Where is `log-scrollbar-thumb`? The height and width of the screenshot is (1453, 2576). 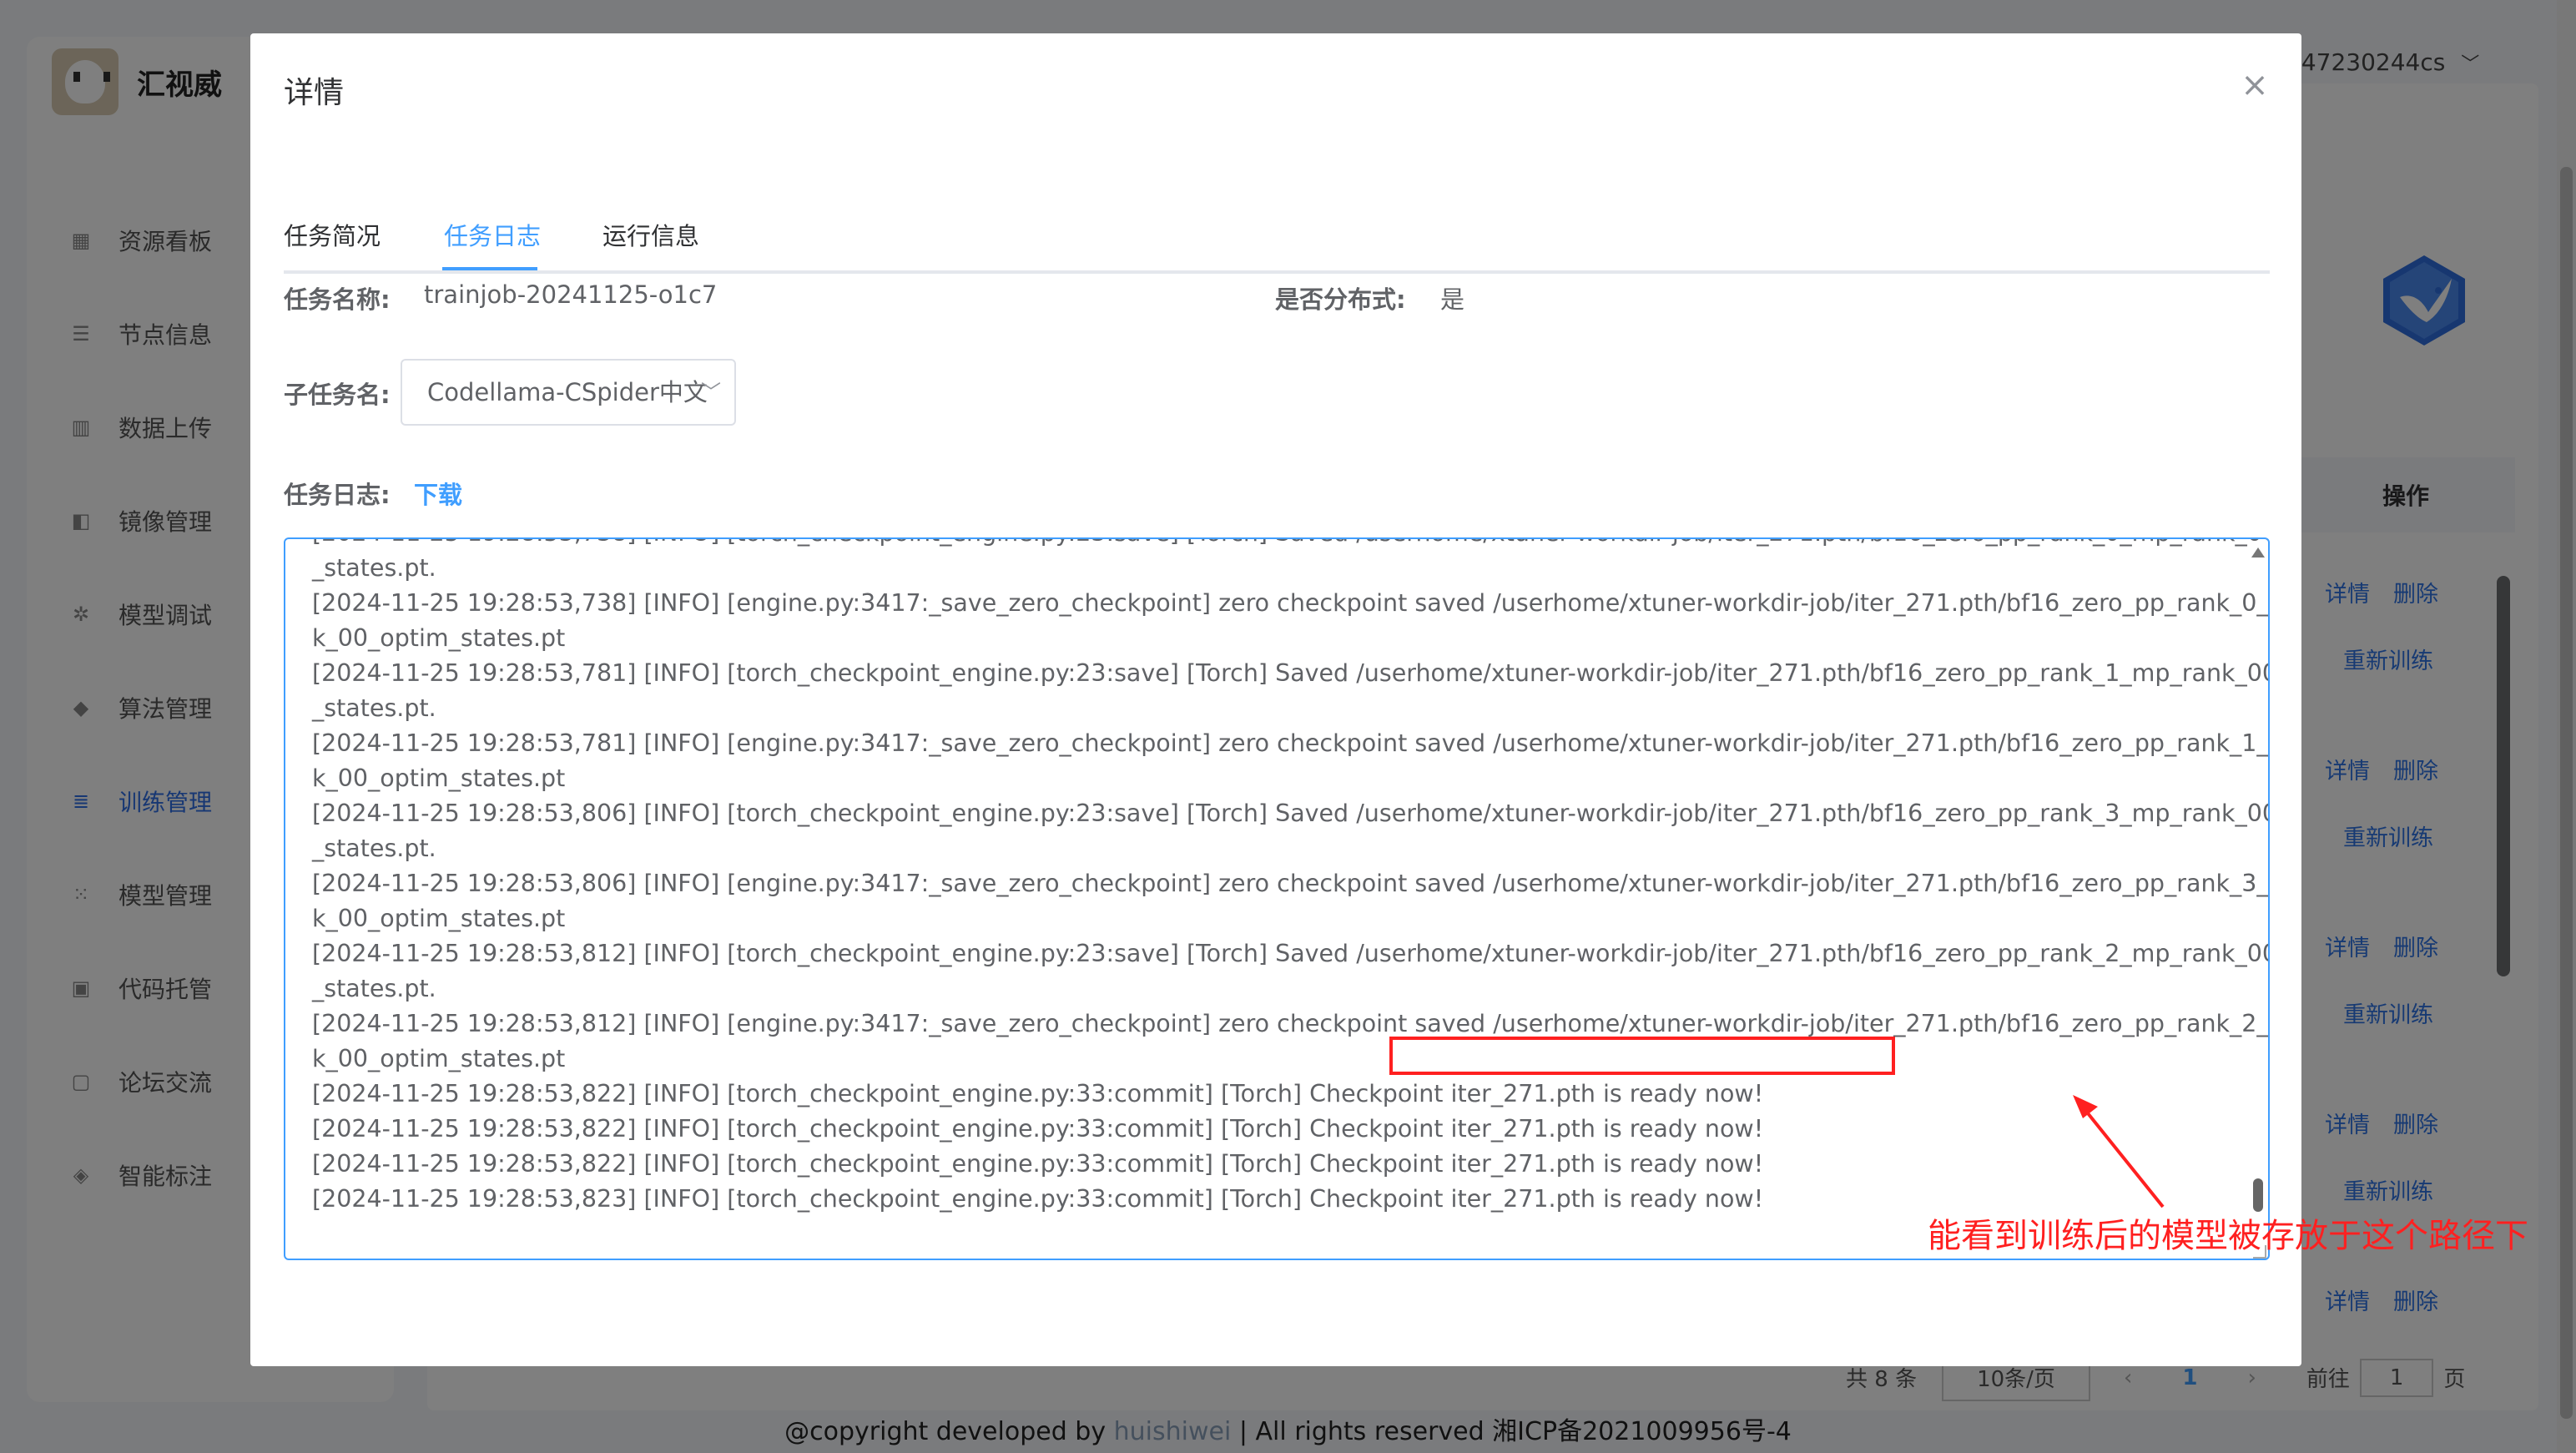
log-scrollbar-thumb is located at coordinates (2258, 1195).